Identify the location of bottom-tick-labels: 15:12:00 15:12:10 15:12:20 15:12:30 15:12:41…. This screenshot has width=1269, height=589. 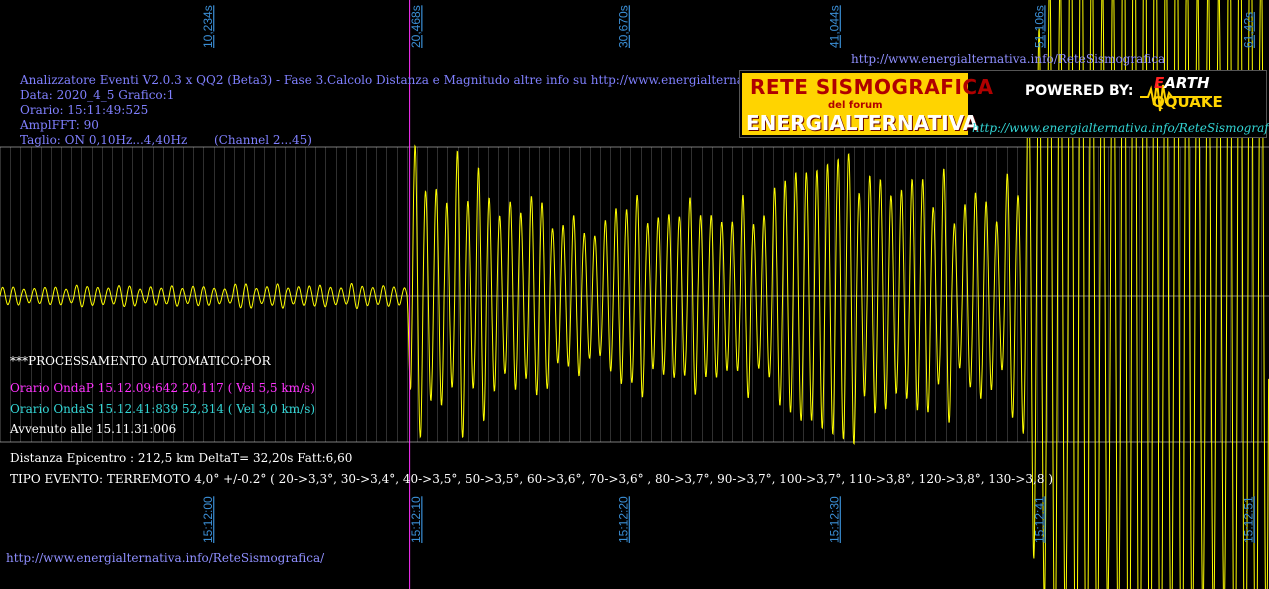
(728, 519).